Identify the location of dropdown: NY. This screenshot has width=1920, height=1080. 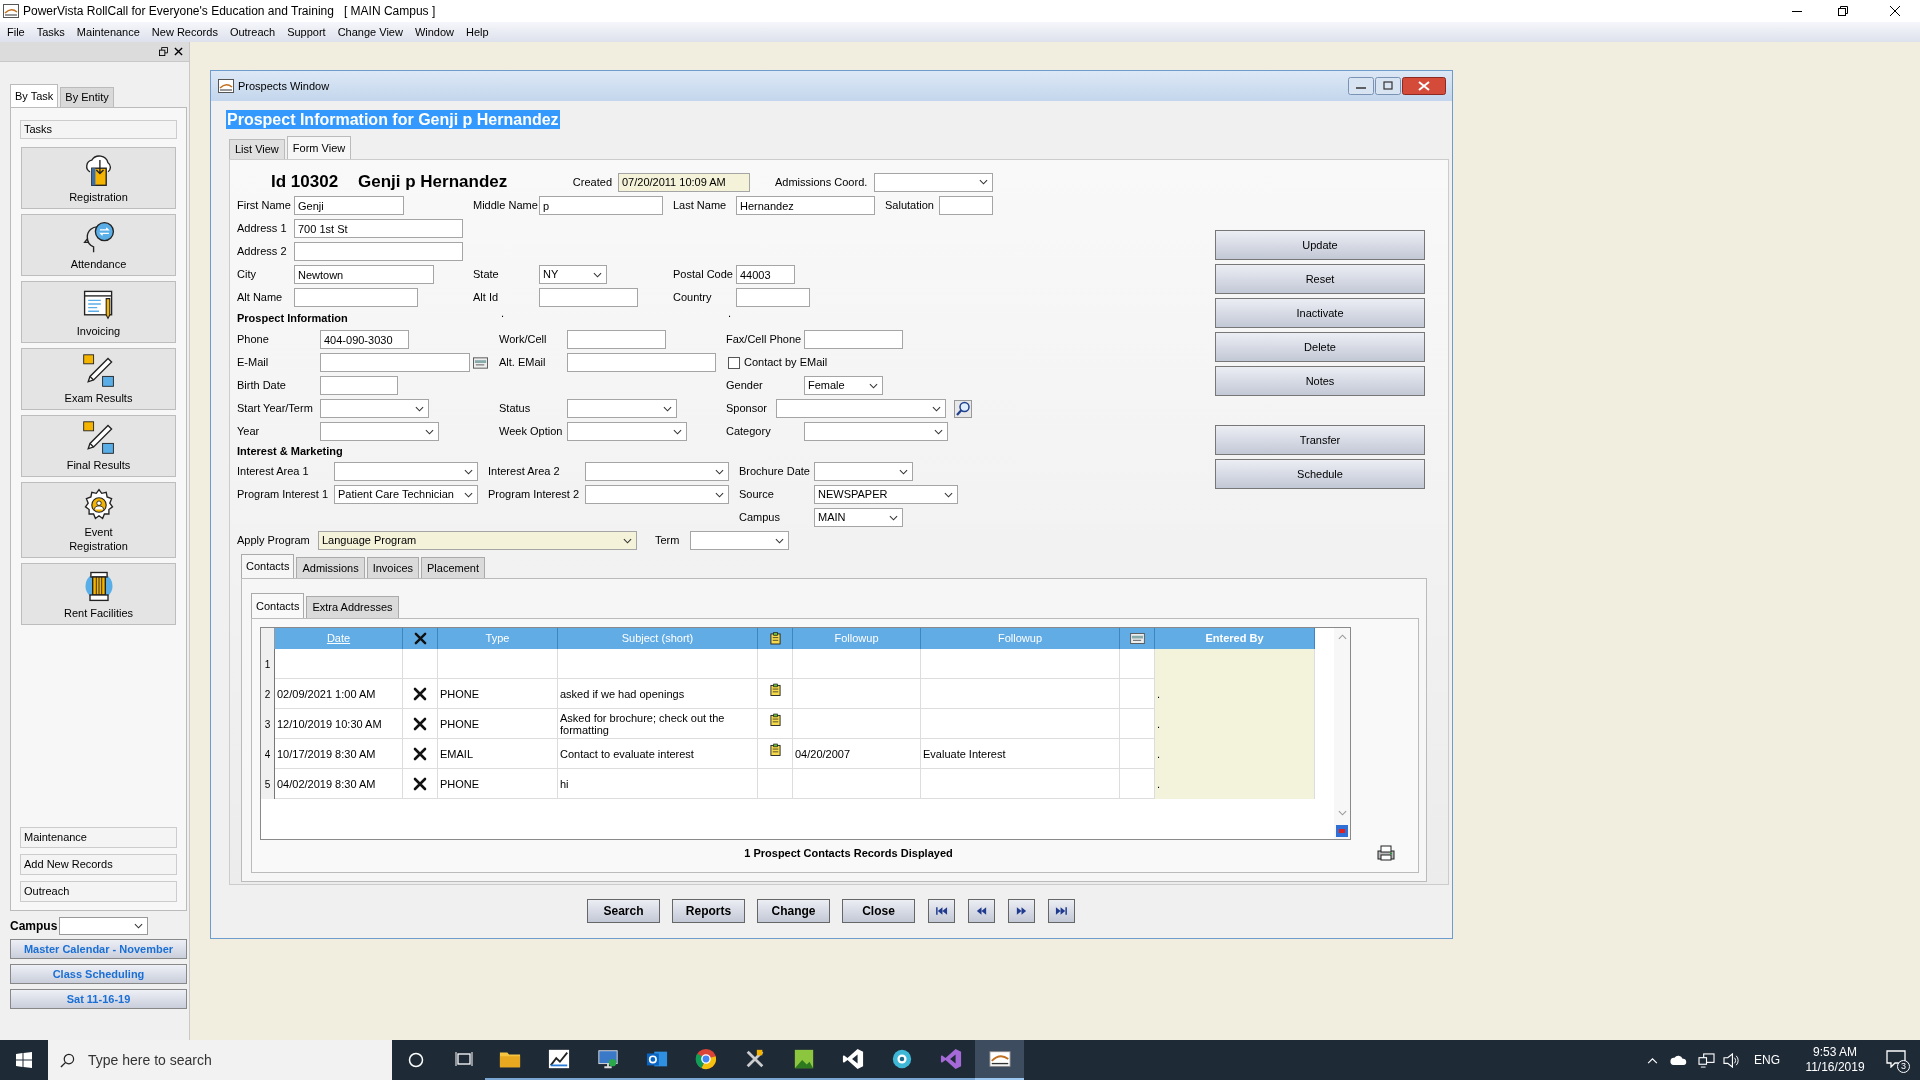
(573, 274).